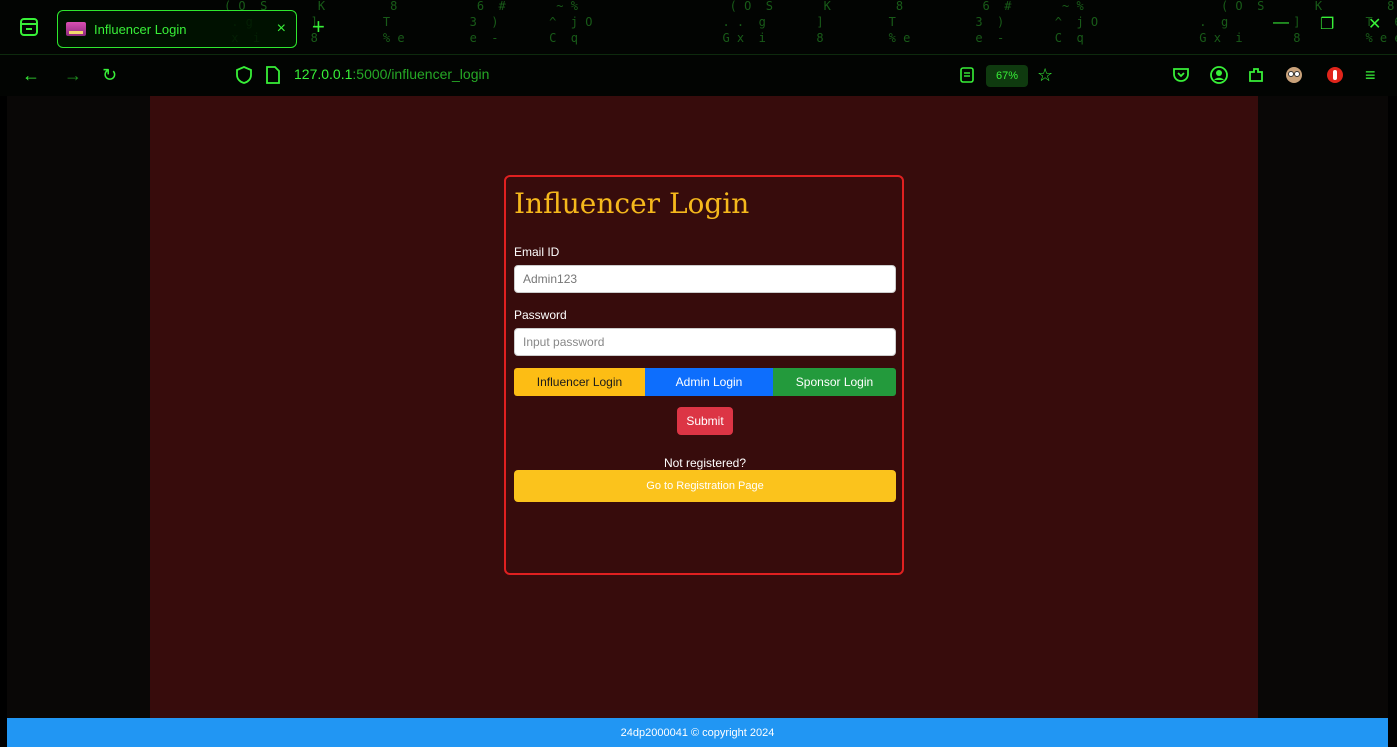  I want to click on back-arrow-icon: ←, so click(31, 75).